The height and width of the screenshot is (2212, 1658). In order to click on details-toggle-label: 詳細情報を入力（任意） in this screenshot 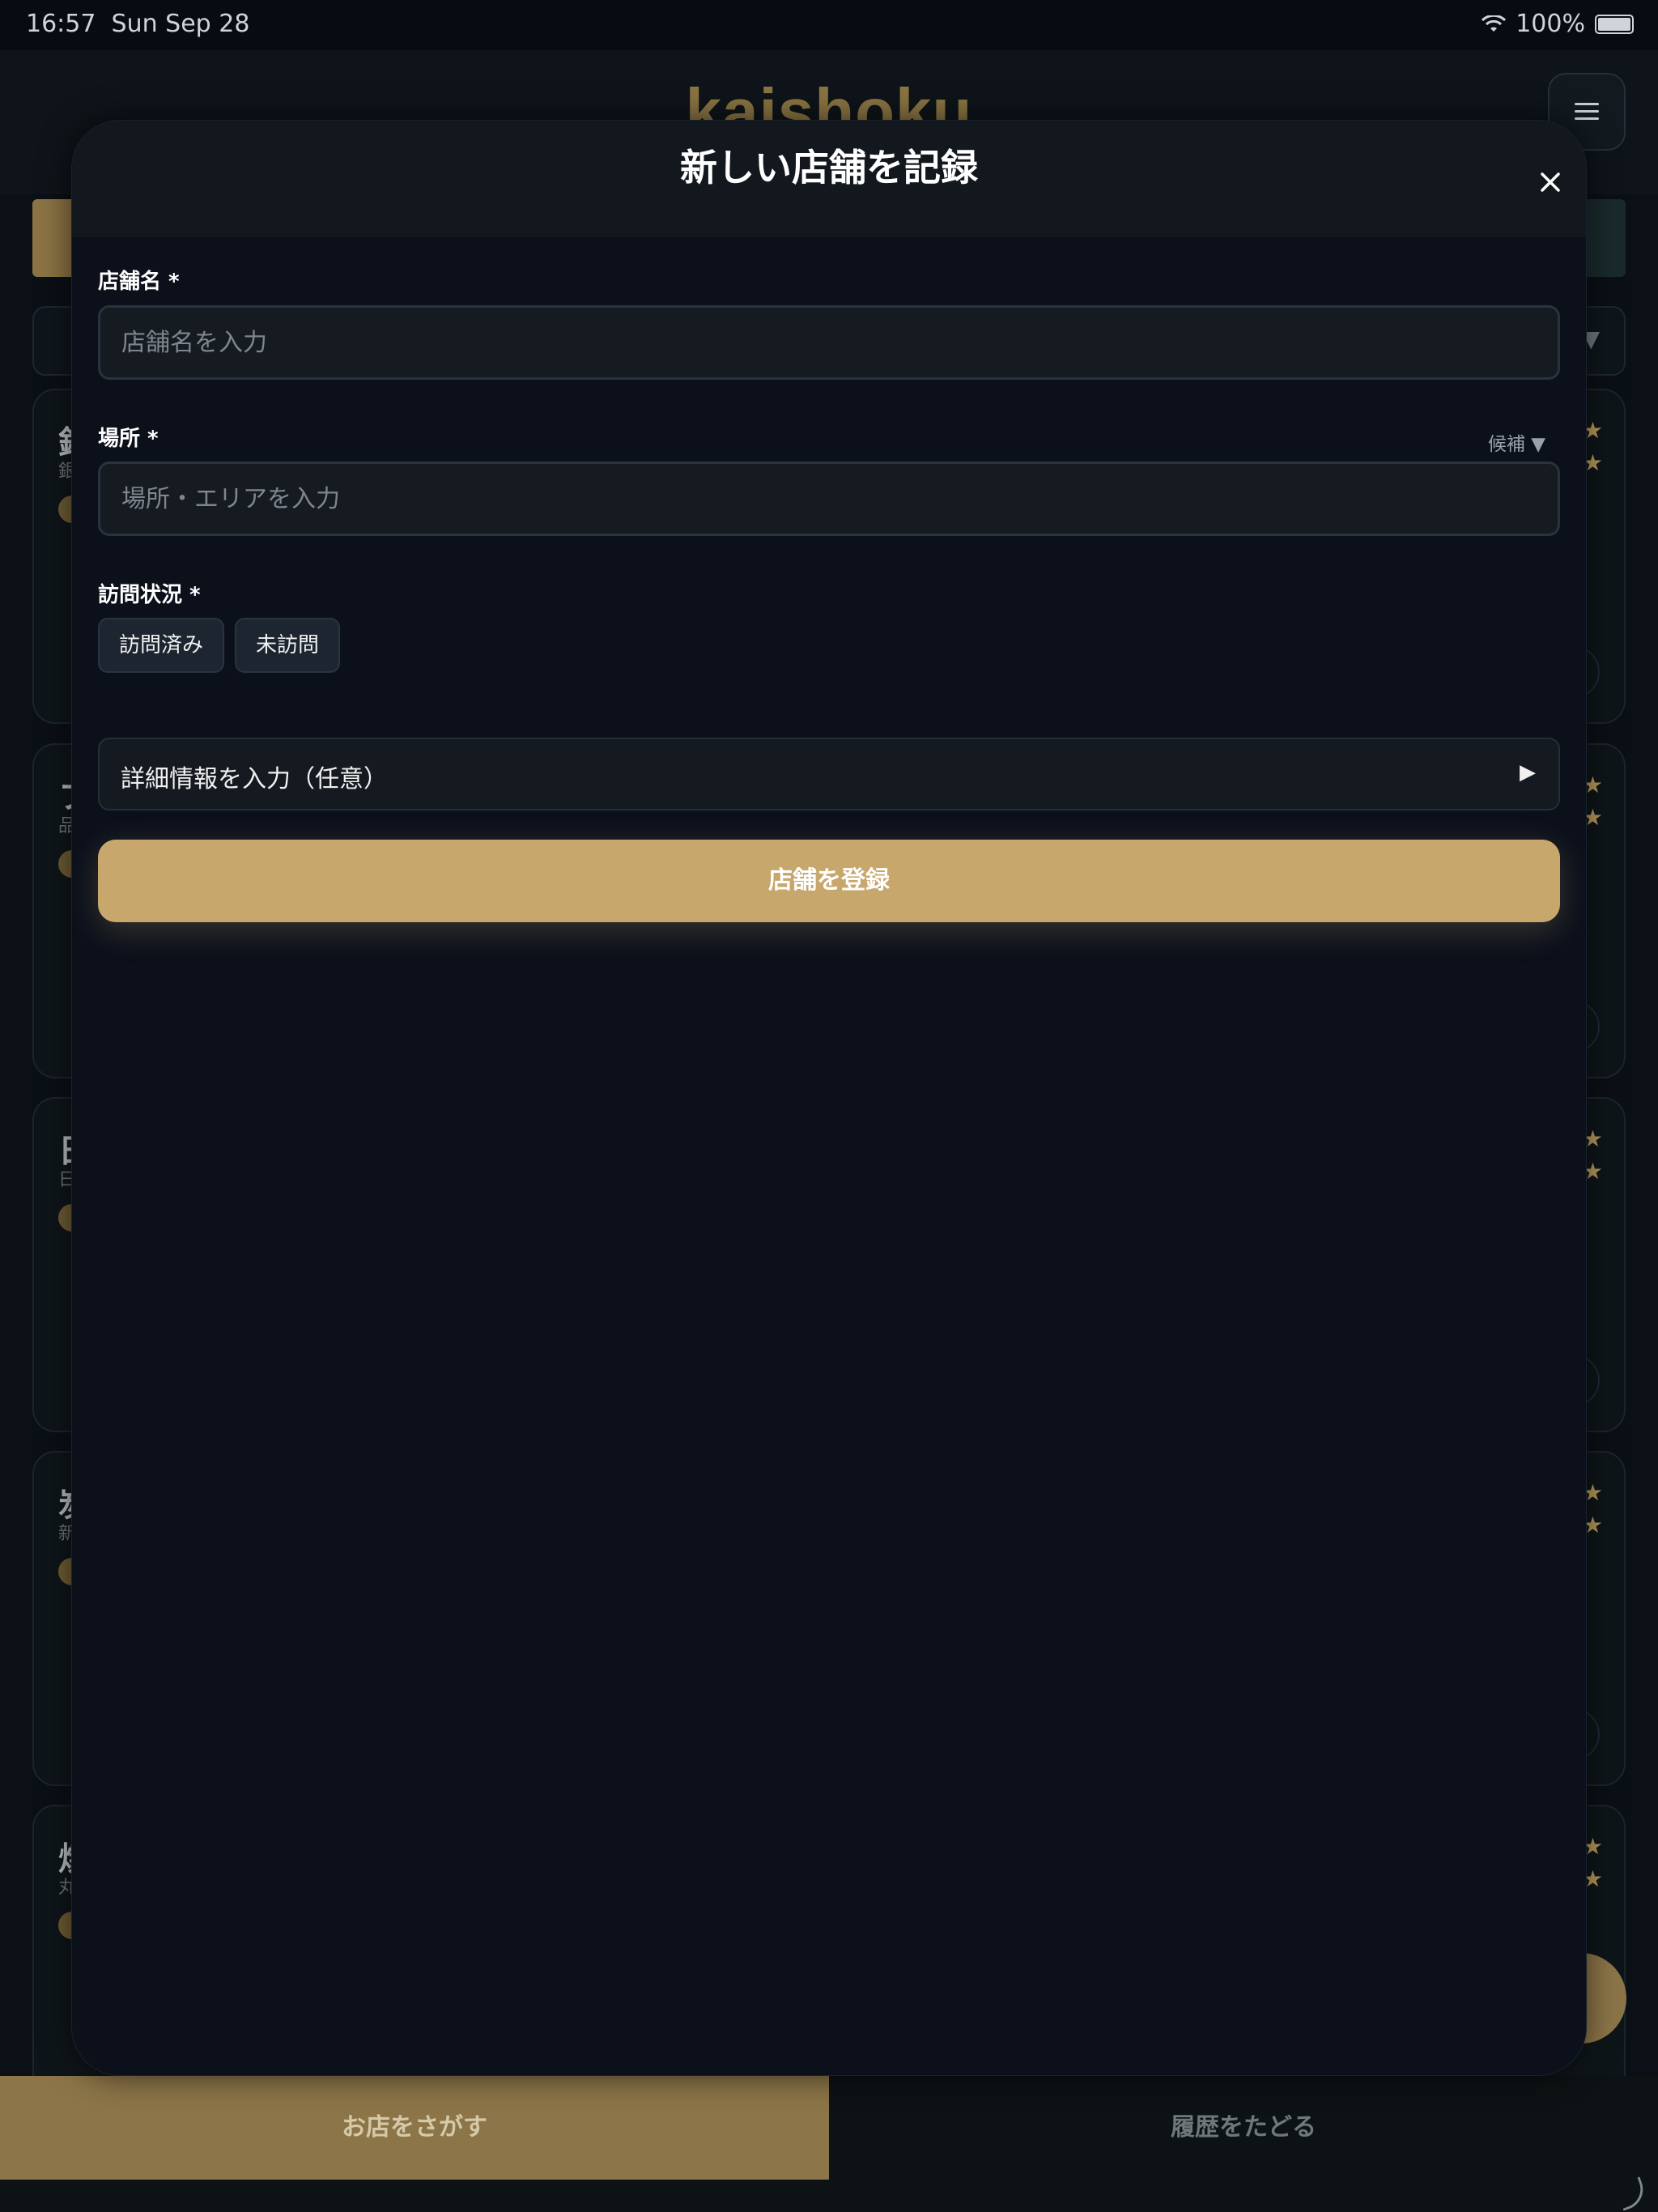, I will do `click(254, 779)`.